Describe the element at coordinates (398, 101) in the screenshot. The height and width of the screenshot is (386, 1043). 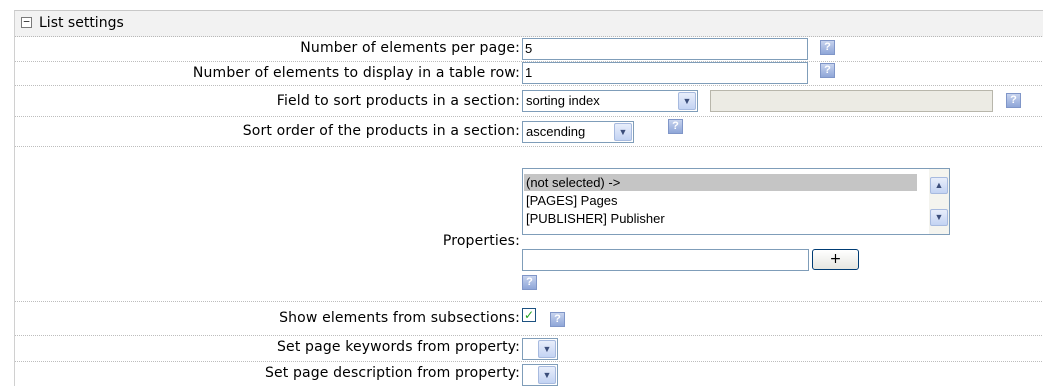
I see `sort-field-label: Field to sort products in a section:` at that location.